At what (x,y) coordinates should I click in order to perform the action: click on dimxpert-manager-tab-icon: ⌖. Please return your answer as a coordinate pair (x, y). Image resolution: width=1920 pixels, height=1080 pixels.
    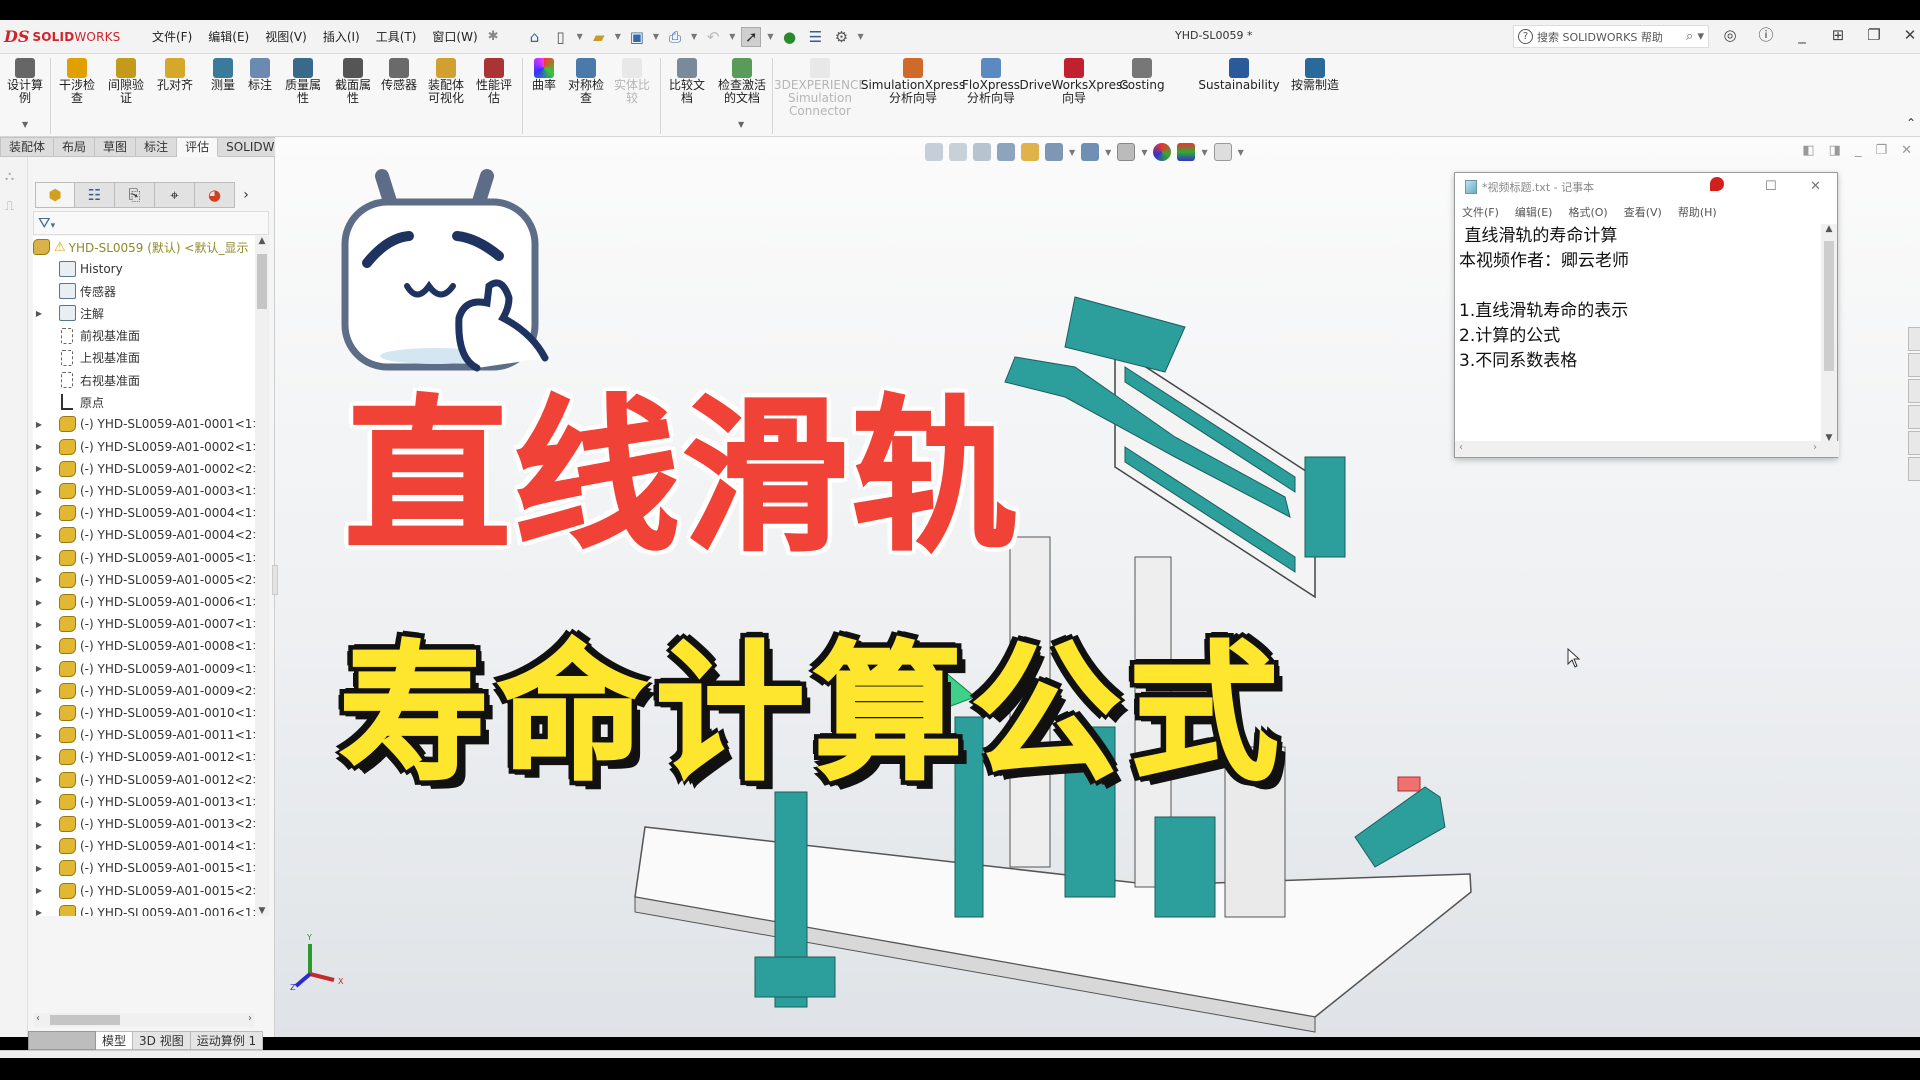
    Looking at the image, I should click on (175, 195).